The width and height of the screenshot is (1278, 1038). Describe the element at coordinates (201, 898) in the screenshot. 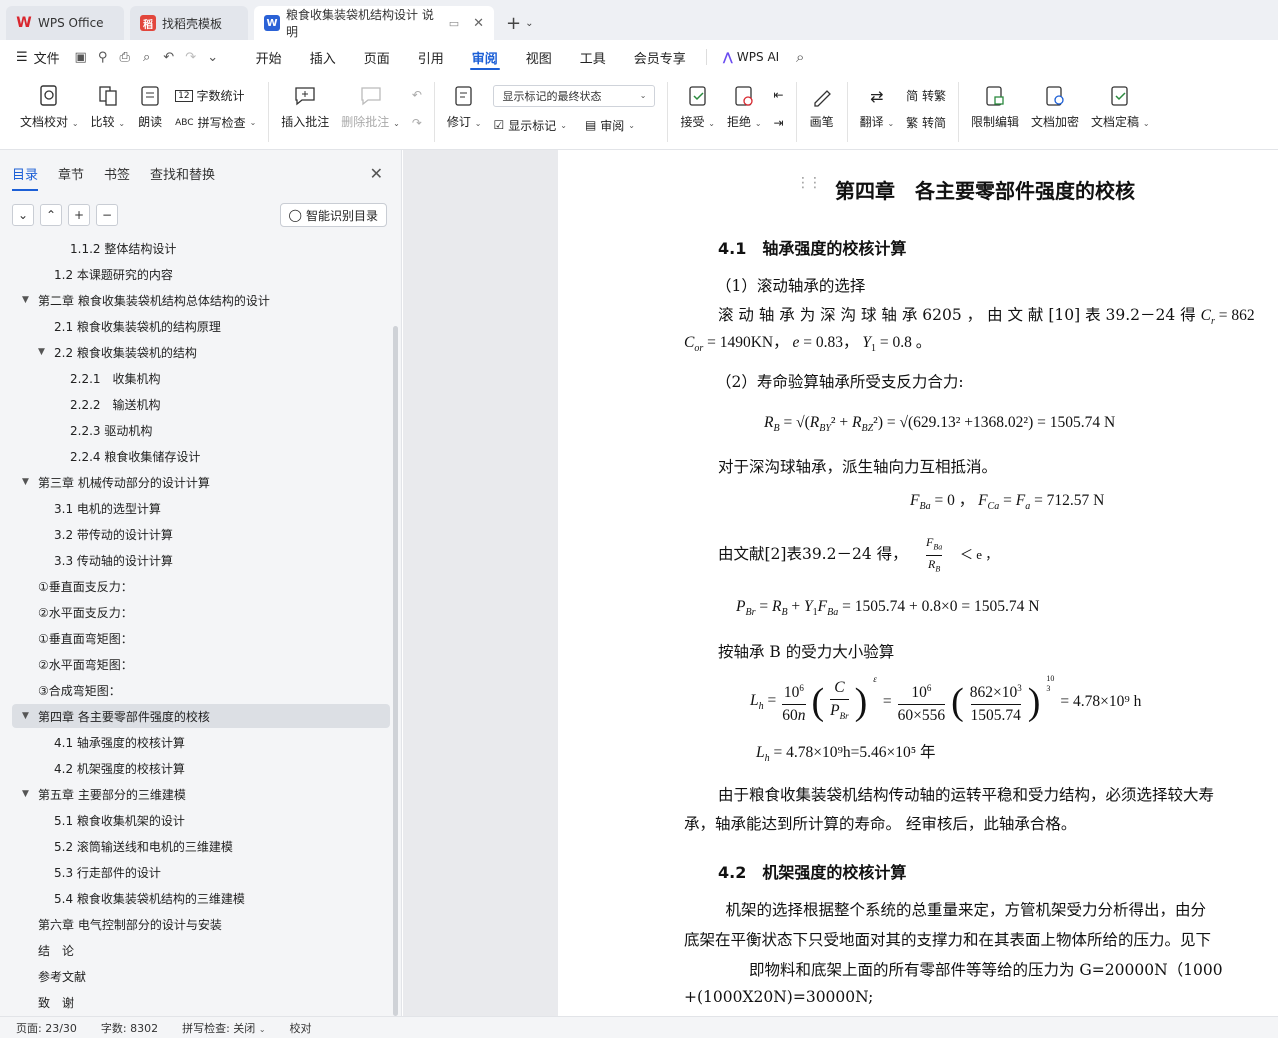

I see `toc-item: 5.4 粮食收集装袋机结构的三维建模` at that location.